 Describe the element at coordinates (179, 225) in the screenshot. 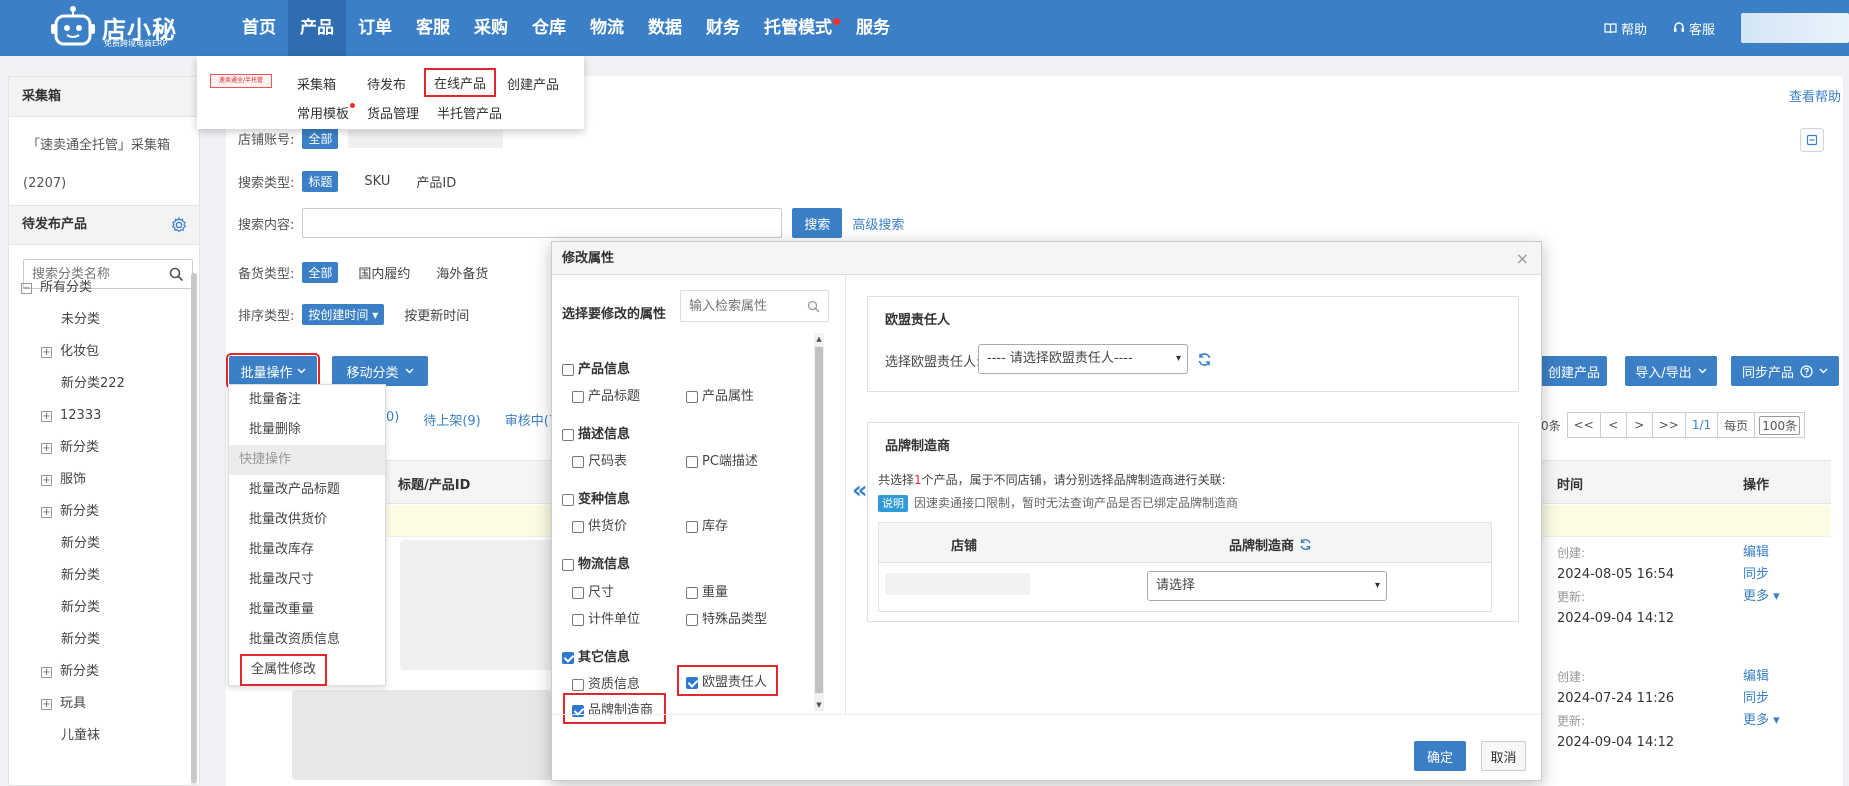

I see `gear-icon` at that location.